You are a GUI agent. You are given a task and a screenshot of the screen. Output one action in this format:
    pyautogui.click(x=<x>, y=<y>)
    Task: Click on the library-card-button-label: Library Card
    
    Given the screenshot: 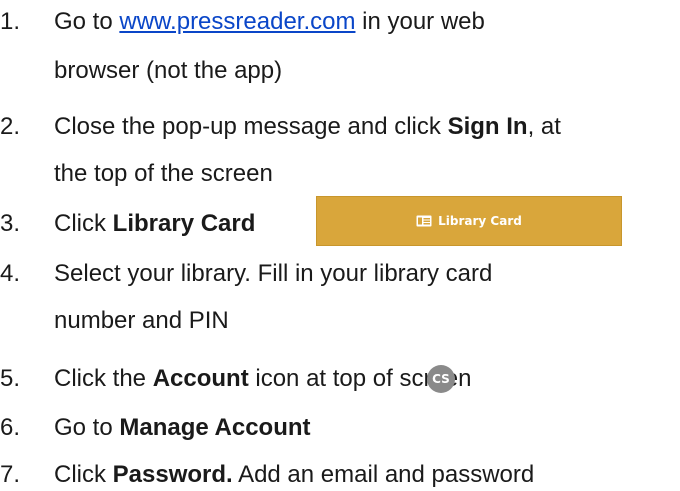 What is the action you would take?
    pyautogui.click(x=480, y=221)
    